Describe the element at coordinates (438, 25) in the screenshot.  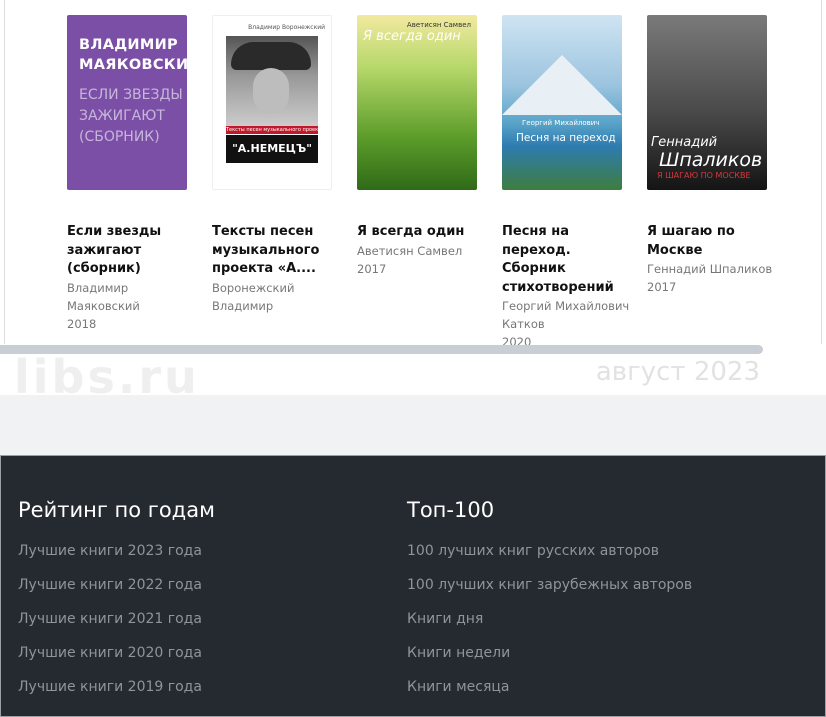
I see `cover-author: Аветисян Самвел` at that location.